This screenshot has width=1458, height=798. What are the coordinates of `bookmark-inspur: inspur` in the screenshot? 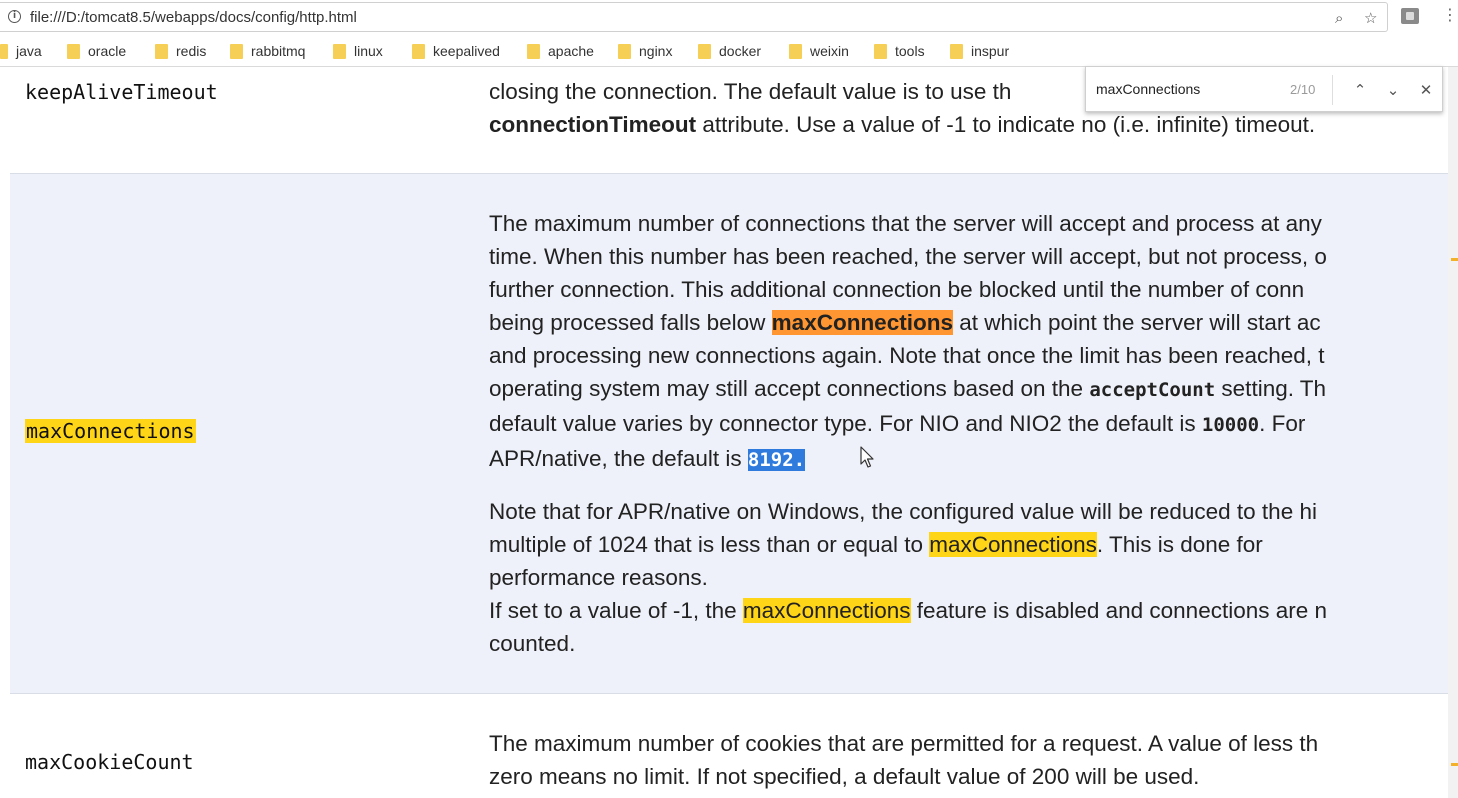 It's located at (979, 51).